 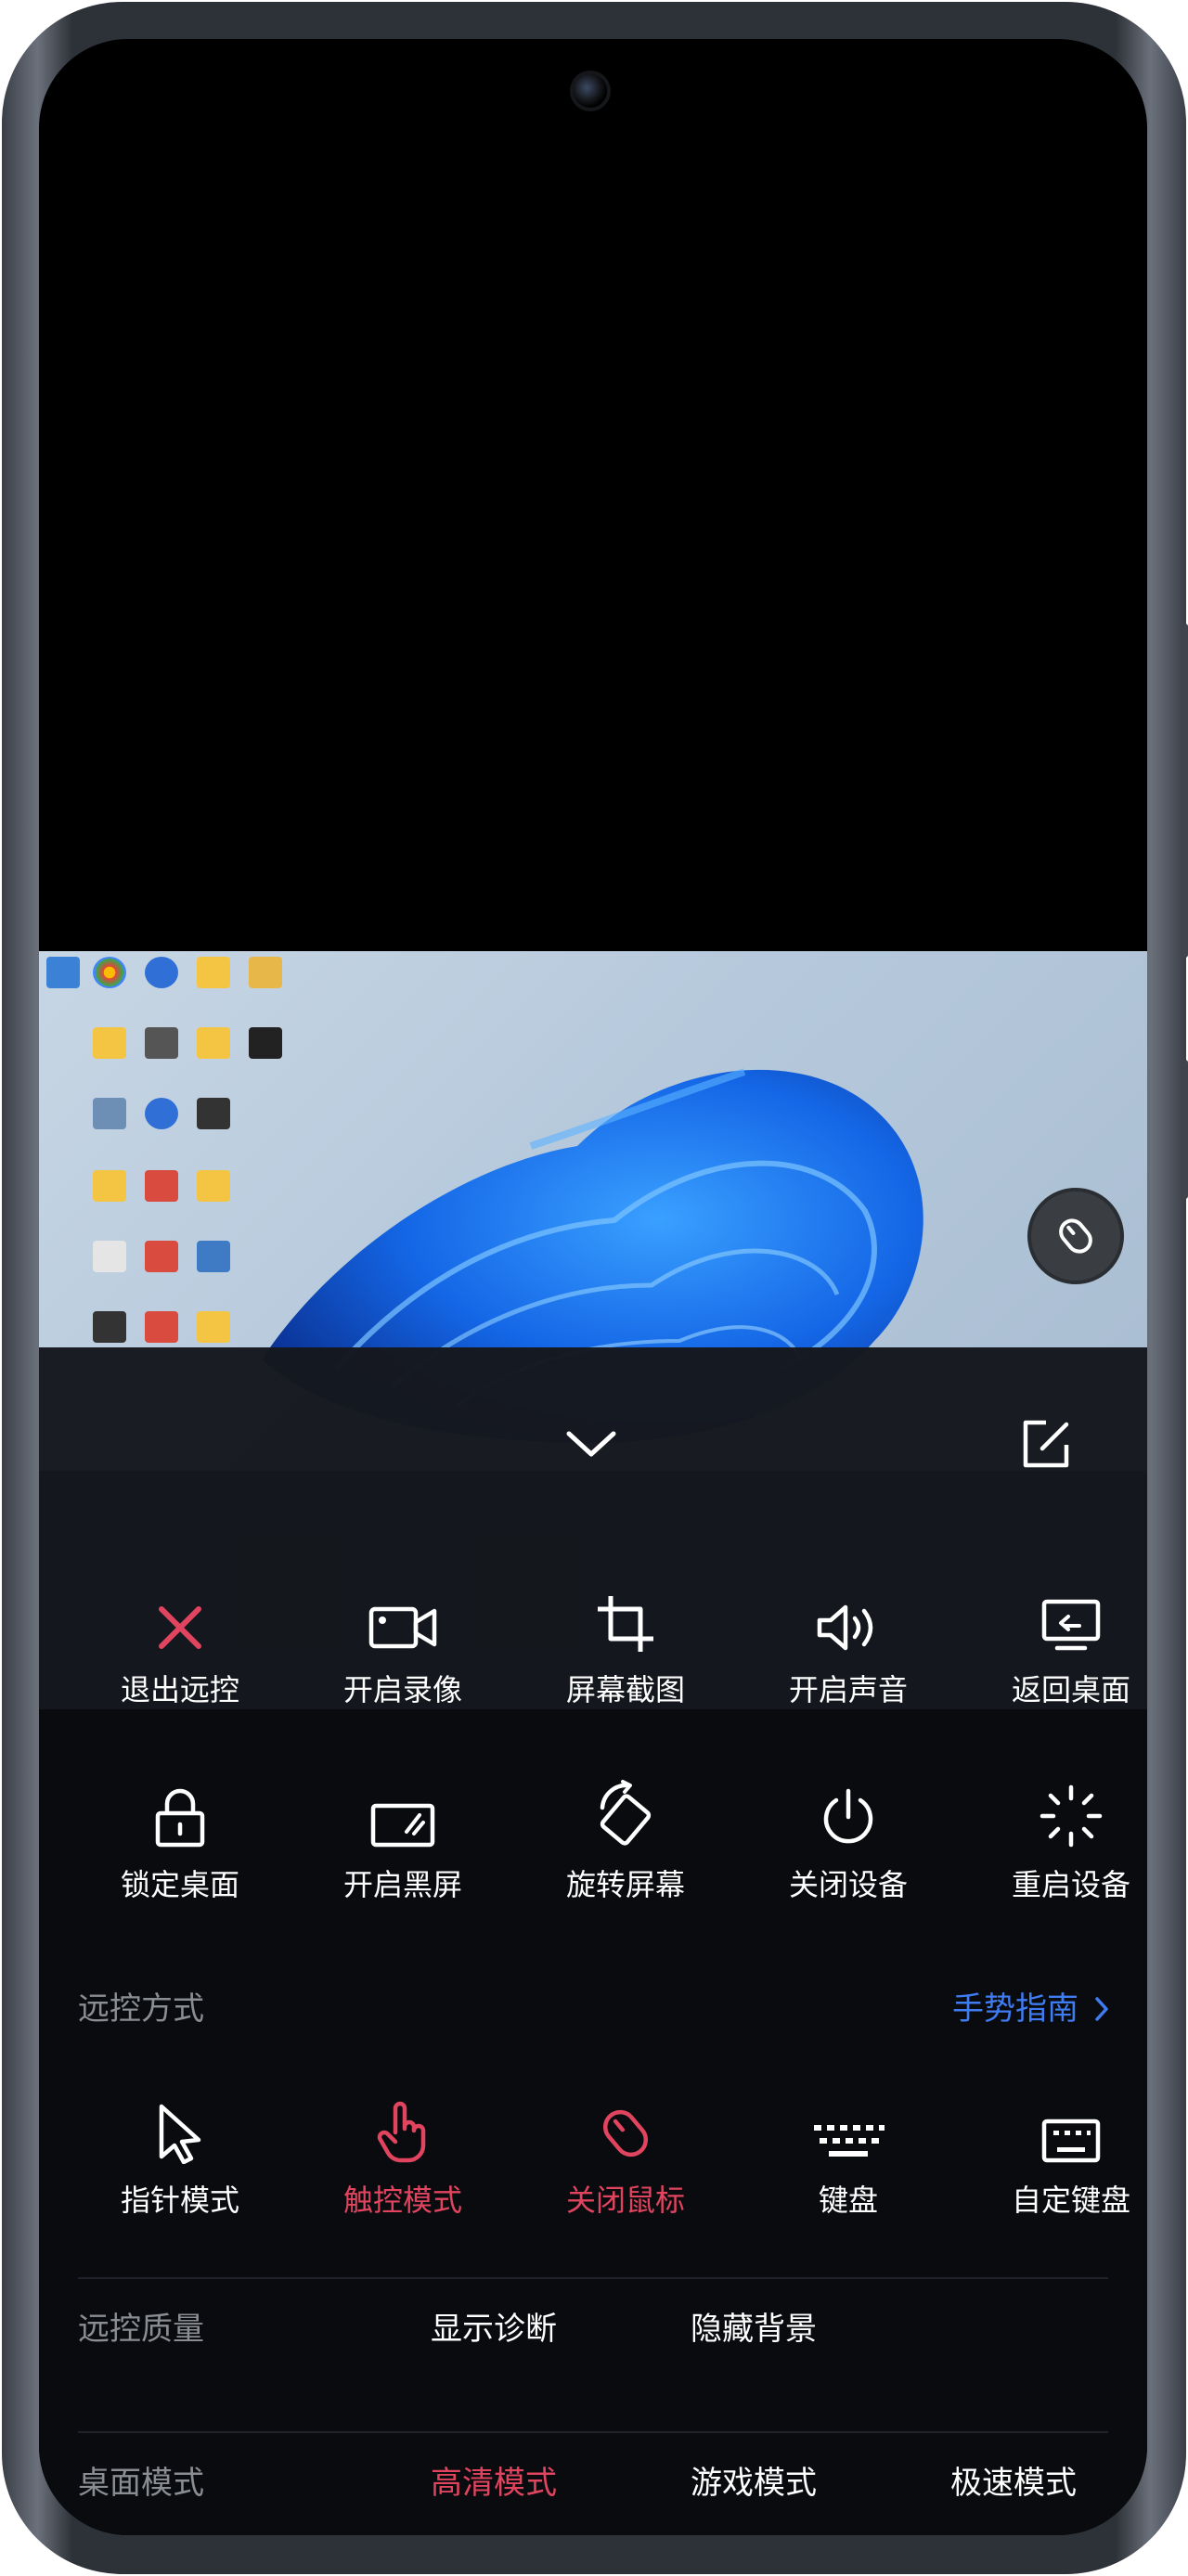 I want to click on custom-keyboard-icon, so click(x=1071, y=2141).